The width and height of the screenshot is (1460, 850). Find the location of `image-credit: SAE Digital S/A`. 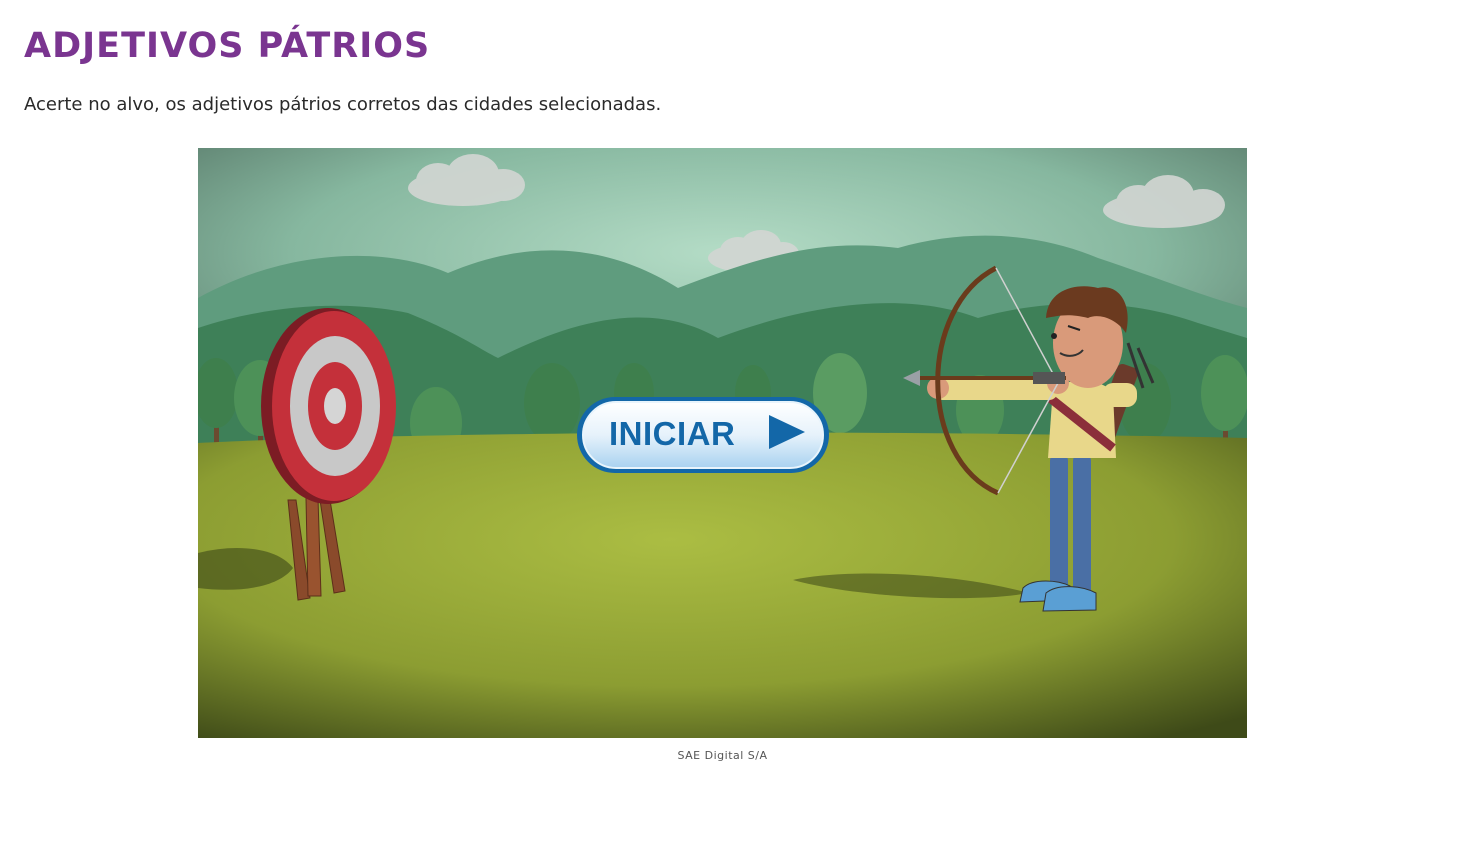

image-credit: SAE Digital S/A is located at coordinates (722, 755).